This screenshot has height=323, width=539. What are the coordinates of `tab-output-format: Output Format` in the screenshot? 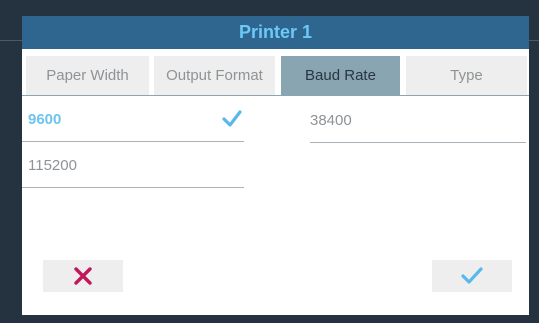 It's located at (214, 75).